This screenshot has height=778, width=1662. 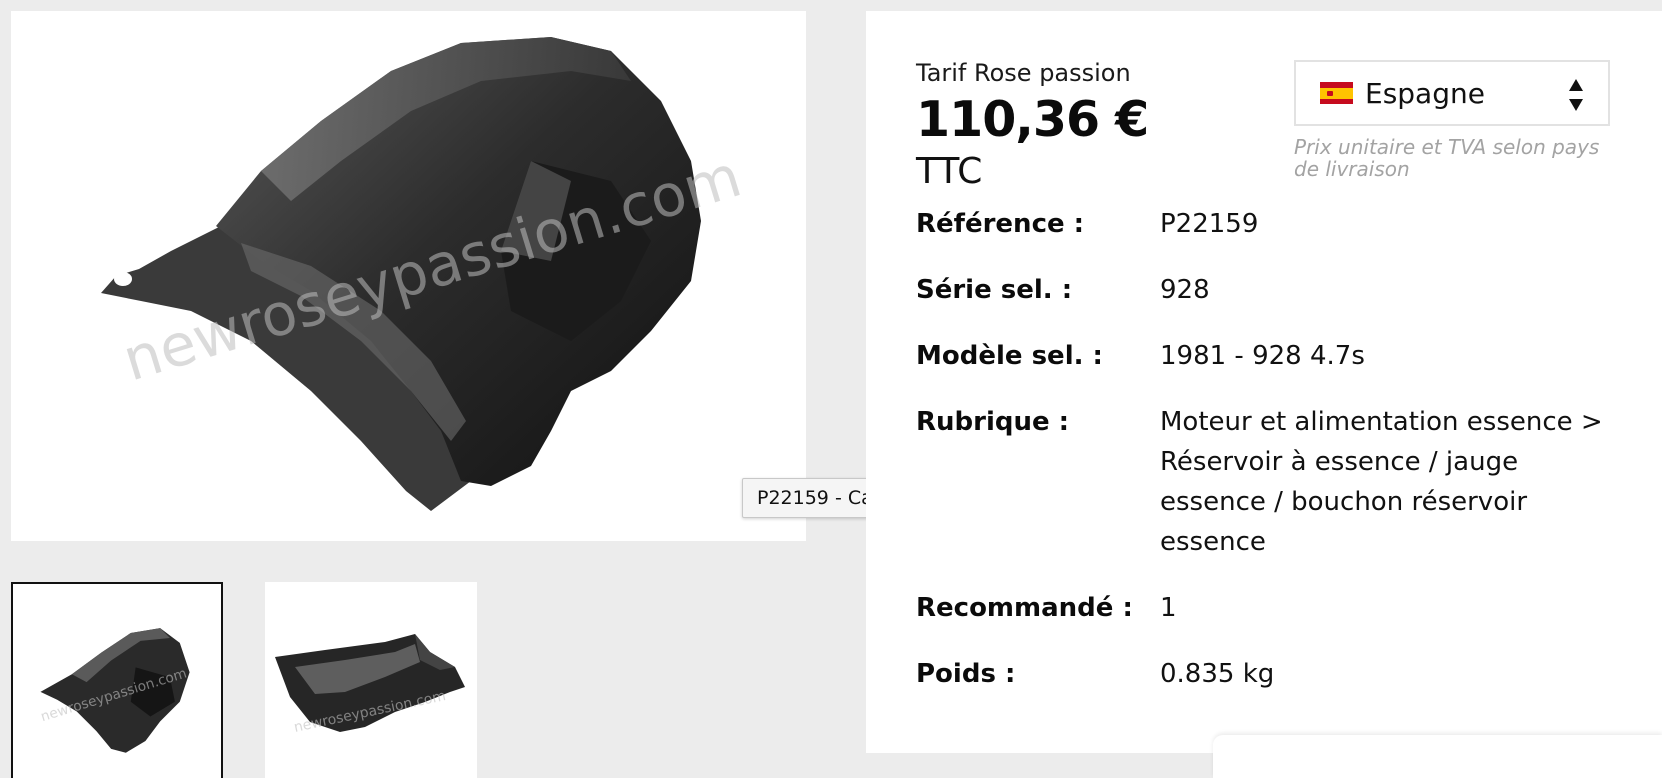 What do you see at coordinates (1425, 93) in the screenshot?
I see `country-select-value: Espagne` at bounding box center [1425, 93].